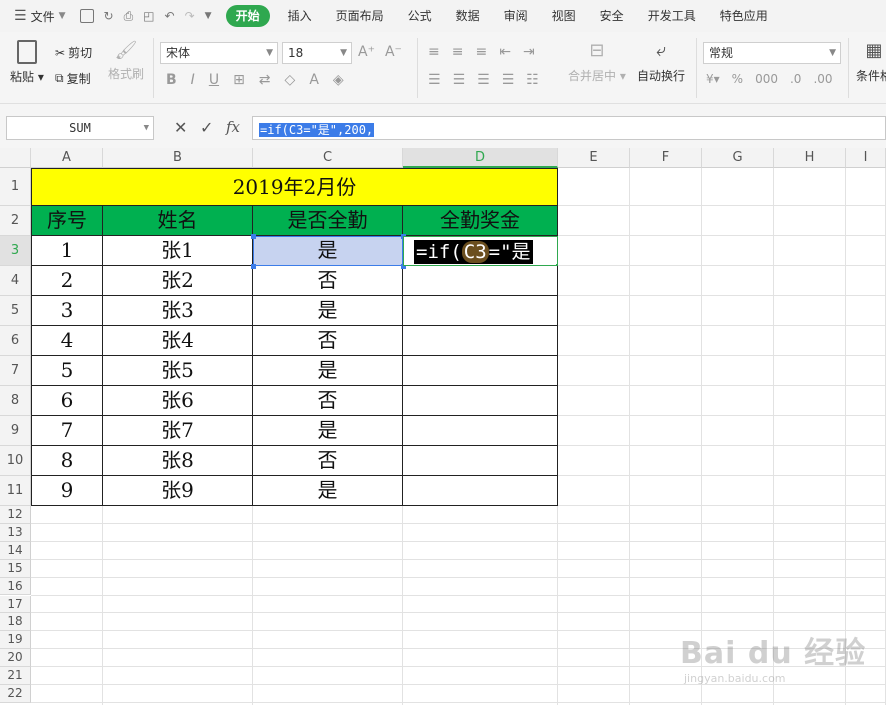  What do you see at coordinates (508, 80) in the screenshot?
I see `justify-icon: ☰` at bounding box center [508, 80].